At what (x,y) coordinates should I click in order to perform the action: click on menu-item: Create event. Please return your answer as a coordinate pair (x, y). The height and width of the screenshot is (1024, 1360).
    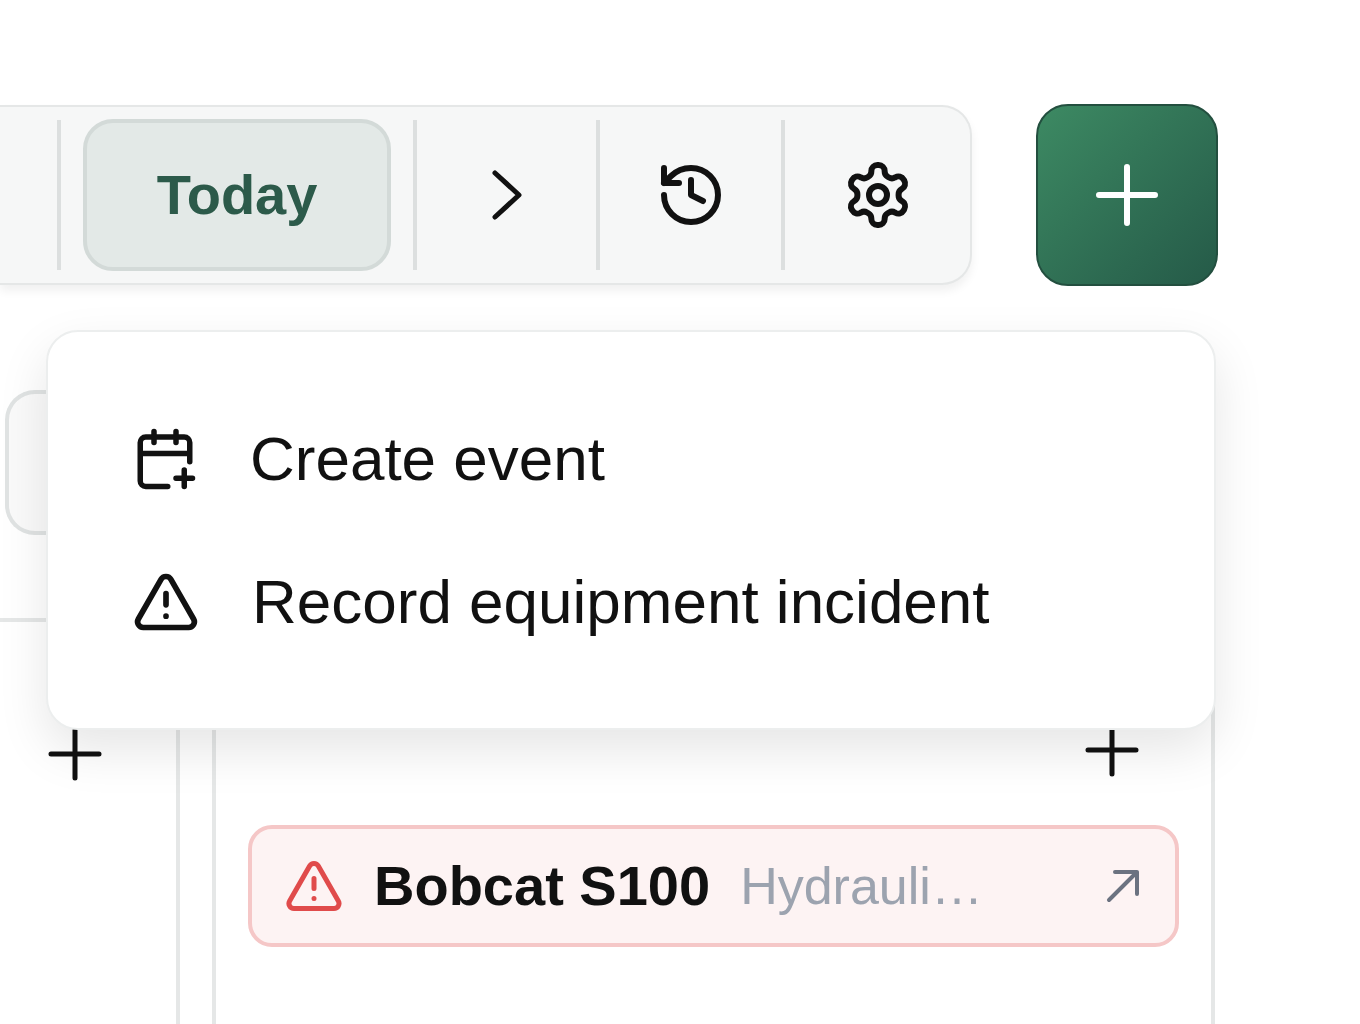
    Looking at the image, I should click on (631, 458).